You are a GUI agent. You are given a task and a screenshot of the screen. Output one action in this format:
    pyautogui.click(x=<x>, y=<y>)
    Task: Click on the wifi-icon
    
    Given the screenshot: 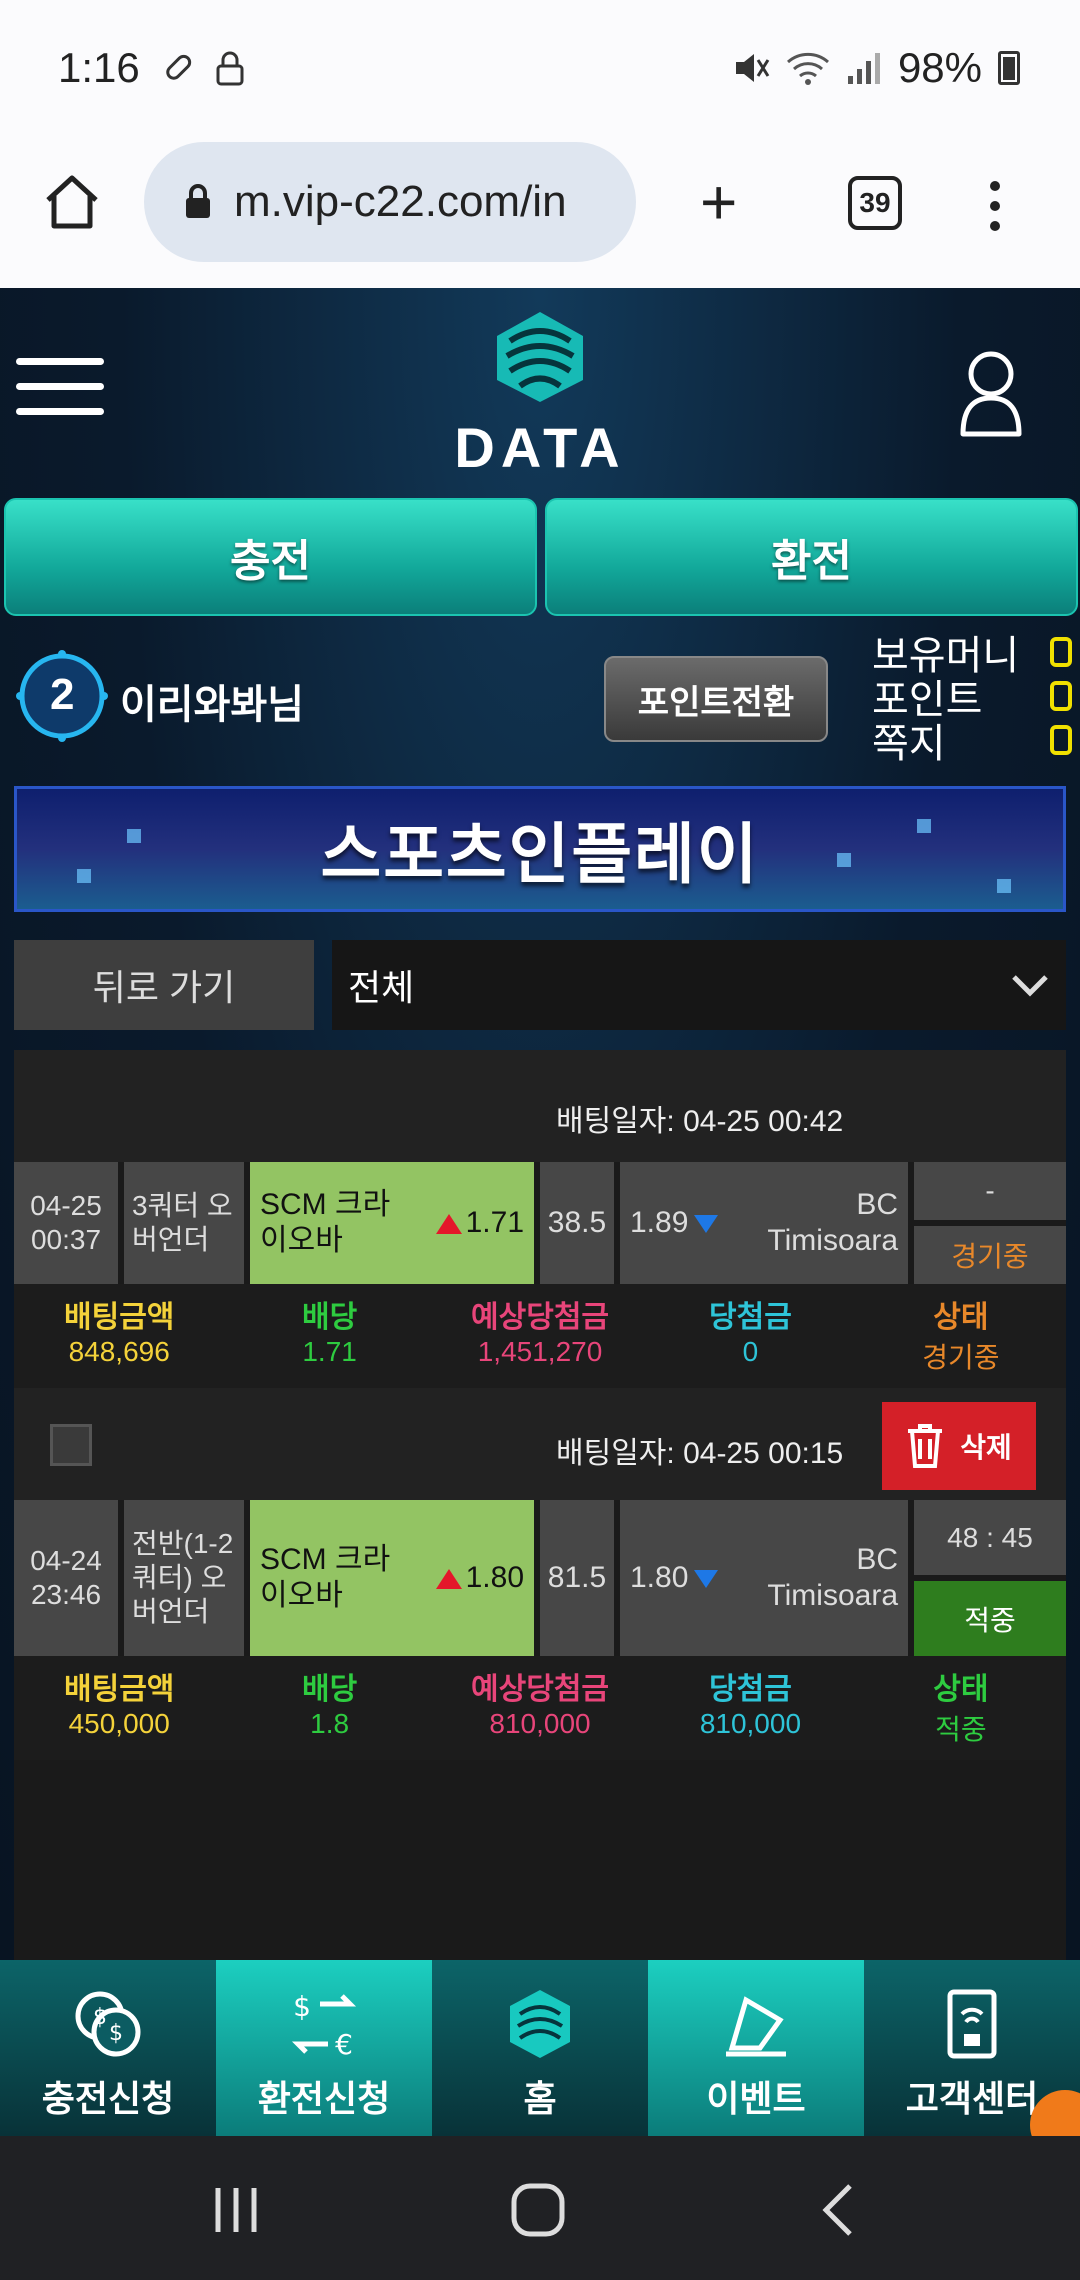 What is the action you would take?
    pyautogui.click(x=807, y=68)
    